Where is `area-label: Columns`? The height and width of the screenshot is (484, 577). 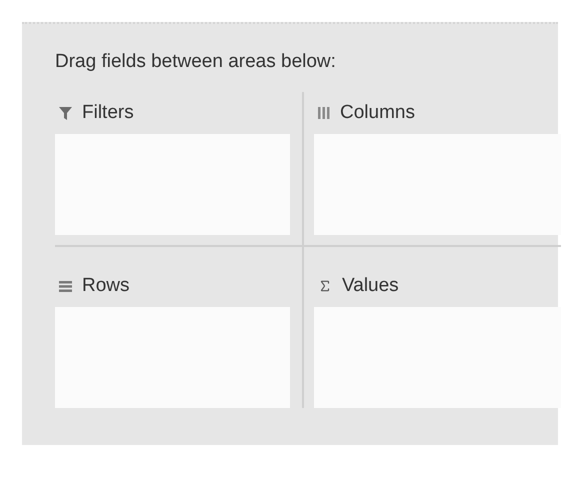
area-label: Columns is located at coordinates (377, 112).